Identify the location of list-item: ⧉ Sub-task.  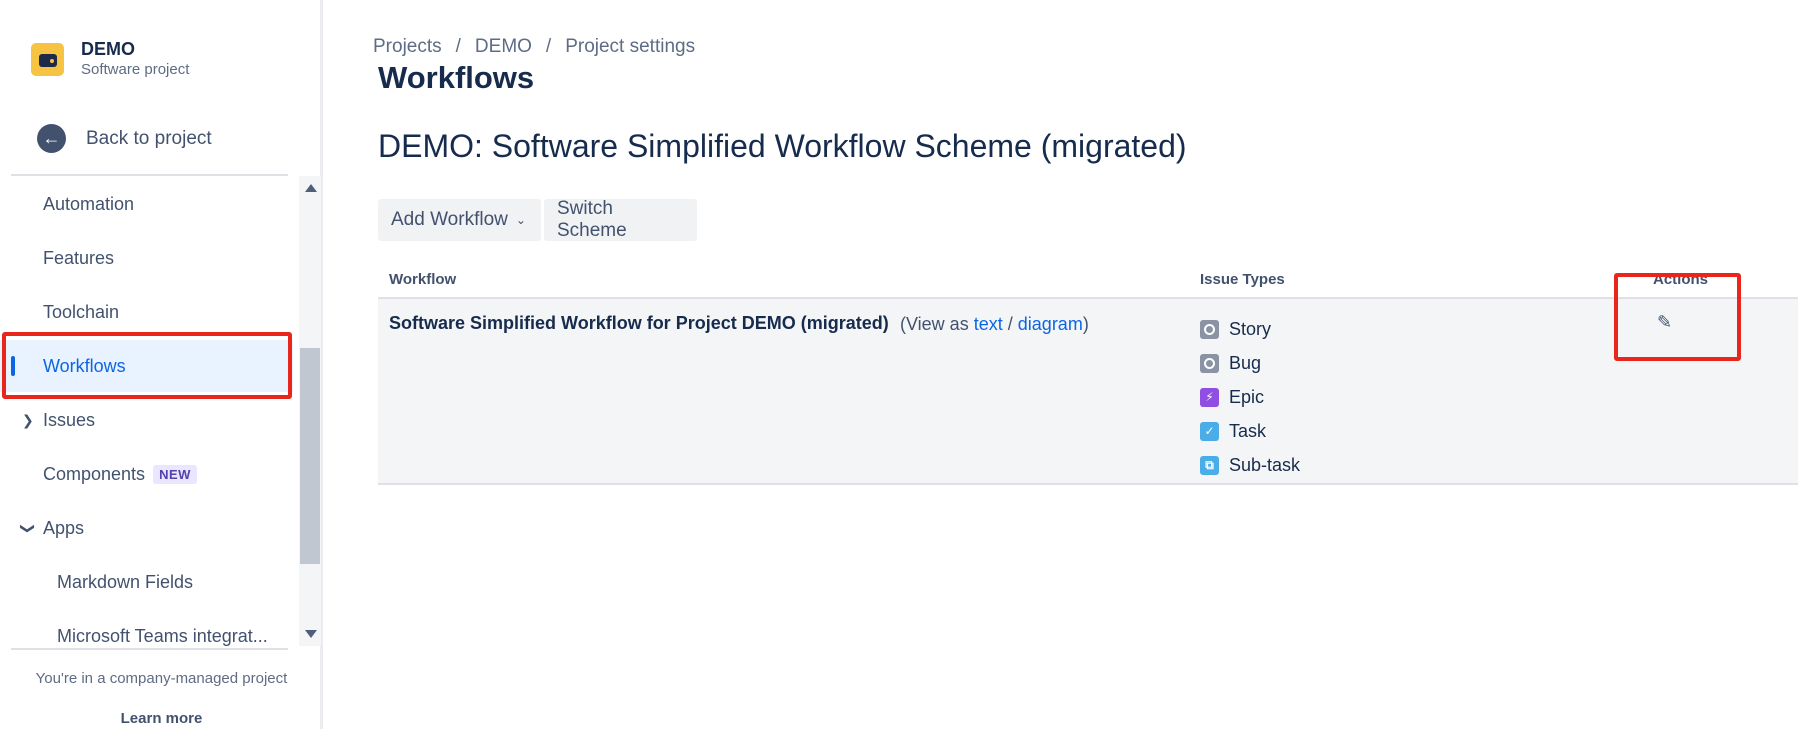
(1250, 465).